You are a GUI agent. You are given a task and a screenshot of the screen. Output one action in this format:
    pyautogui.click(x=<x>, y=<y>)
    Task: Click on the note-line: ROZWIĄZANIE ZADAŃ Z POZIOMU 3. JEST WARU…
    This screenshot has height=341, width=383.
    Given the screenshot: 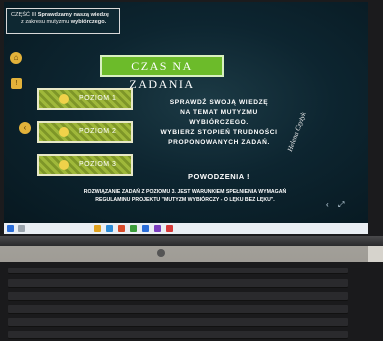 What is the action you would take?
    pyautogui.click(x=185, y=192)
    